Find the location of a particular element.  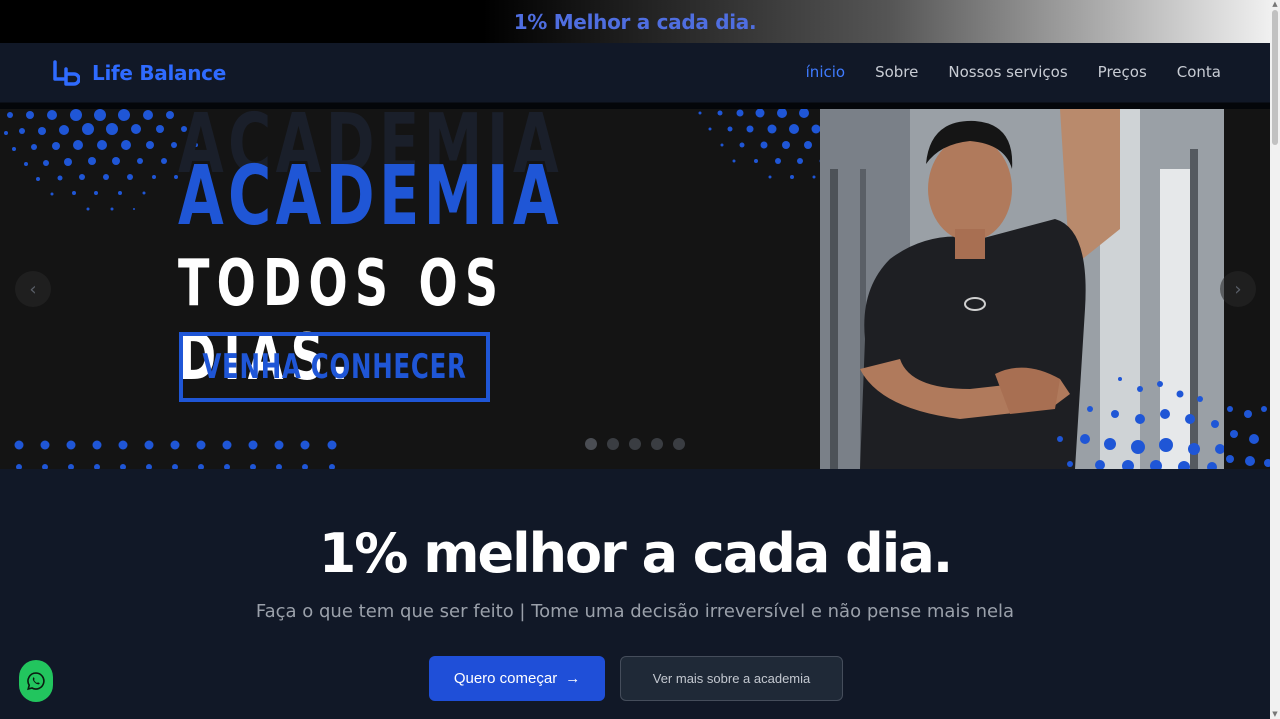

nav-item-inicio: ínicio is located at coordinates (825, 72).